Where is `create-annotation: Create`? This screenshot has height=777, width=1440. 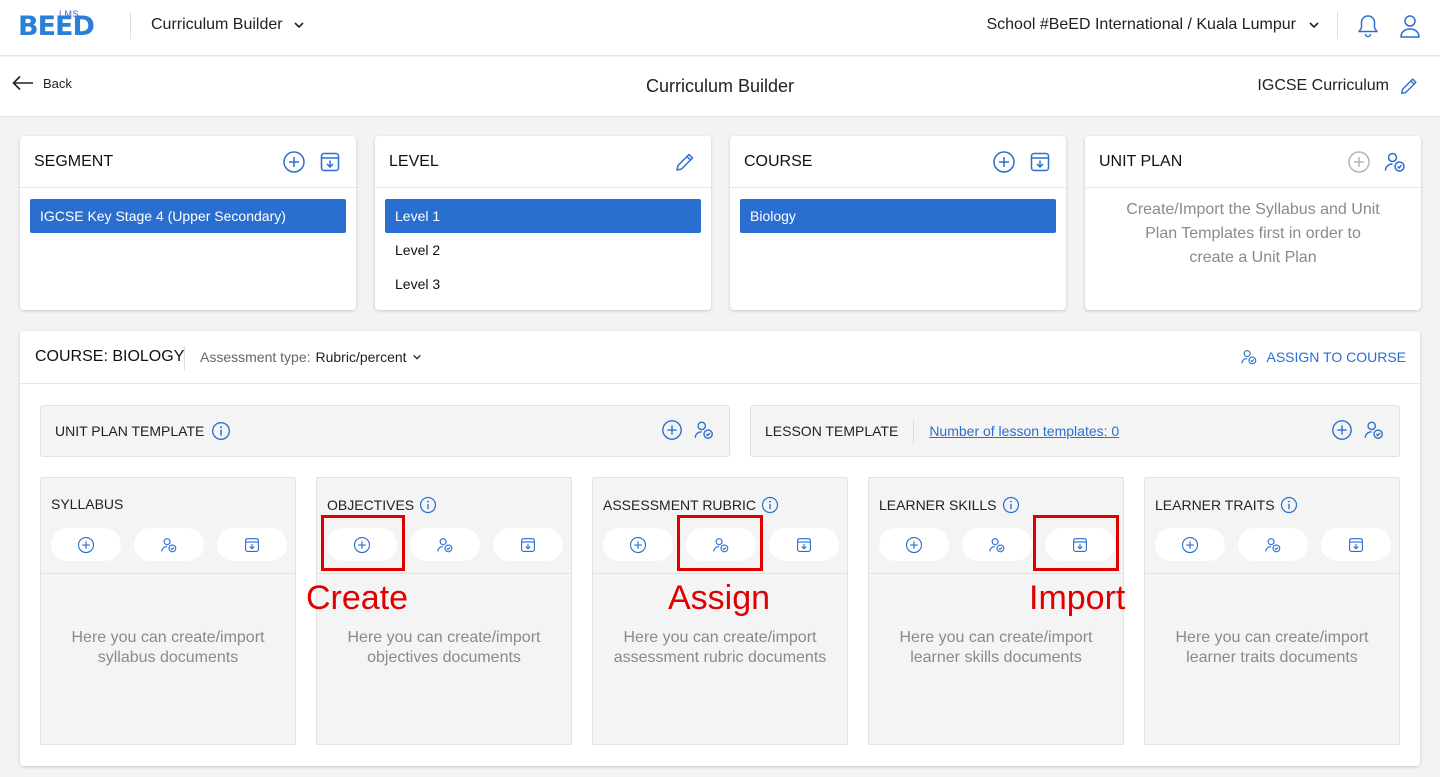 create-annotation: Create is located at coordinates (357, 598).